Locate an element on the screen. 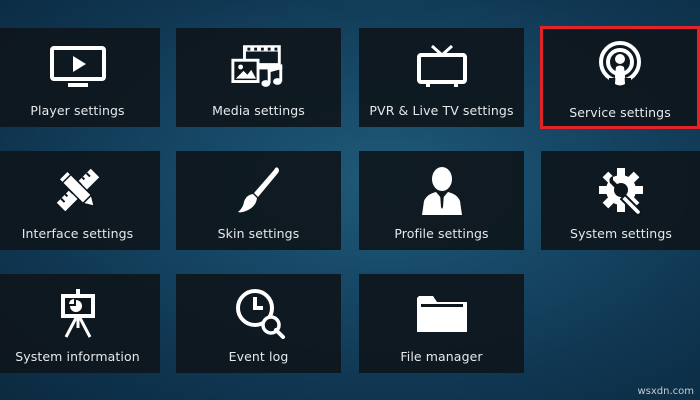  clock-search-icon is located at coordinates (259, 313).